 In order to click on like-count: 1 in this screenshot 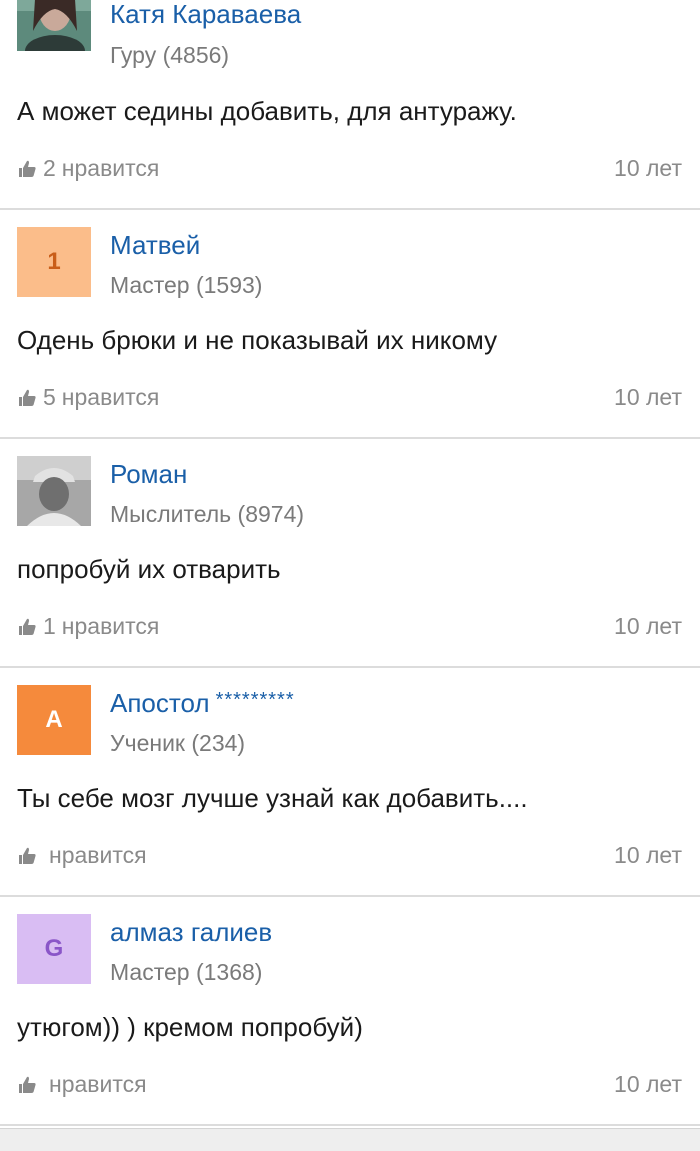, I will do `click(49, 626)`.